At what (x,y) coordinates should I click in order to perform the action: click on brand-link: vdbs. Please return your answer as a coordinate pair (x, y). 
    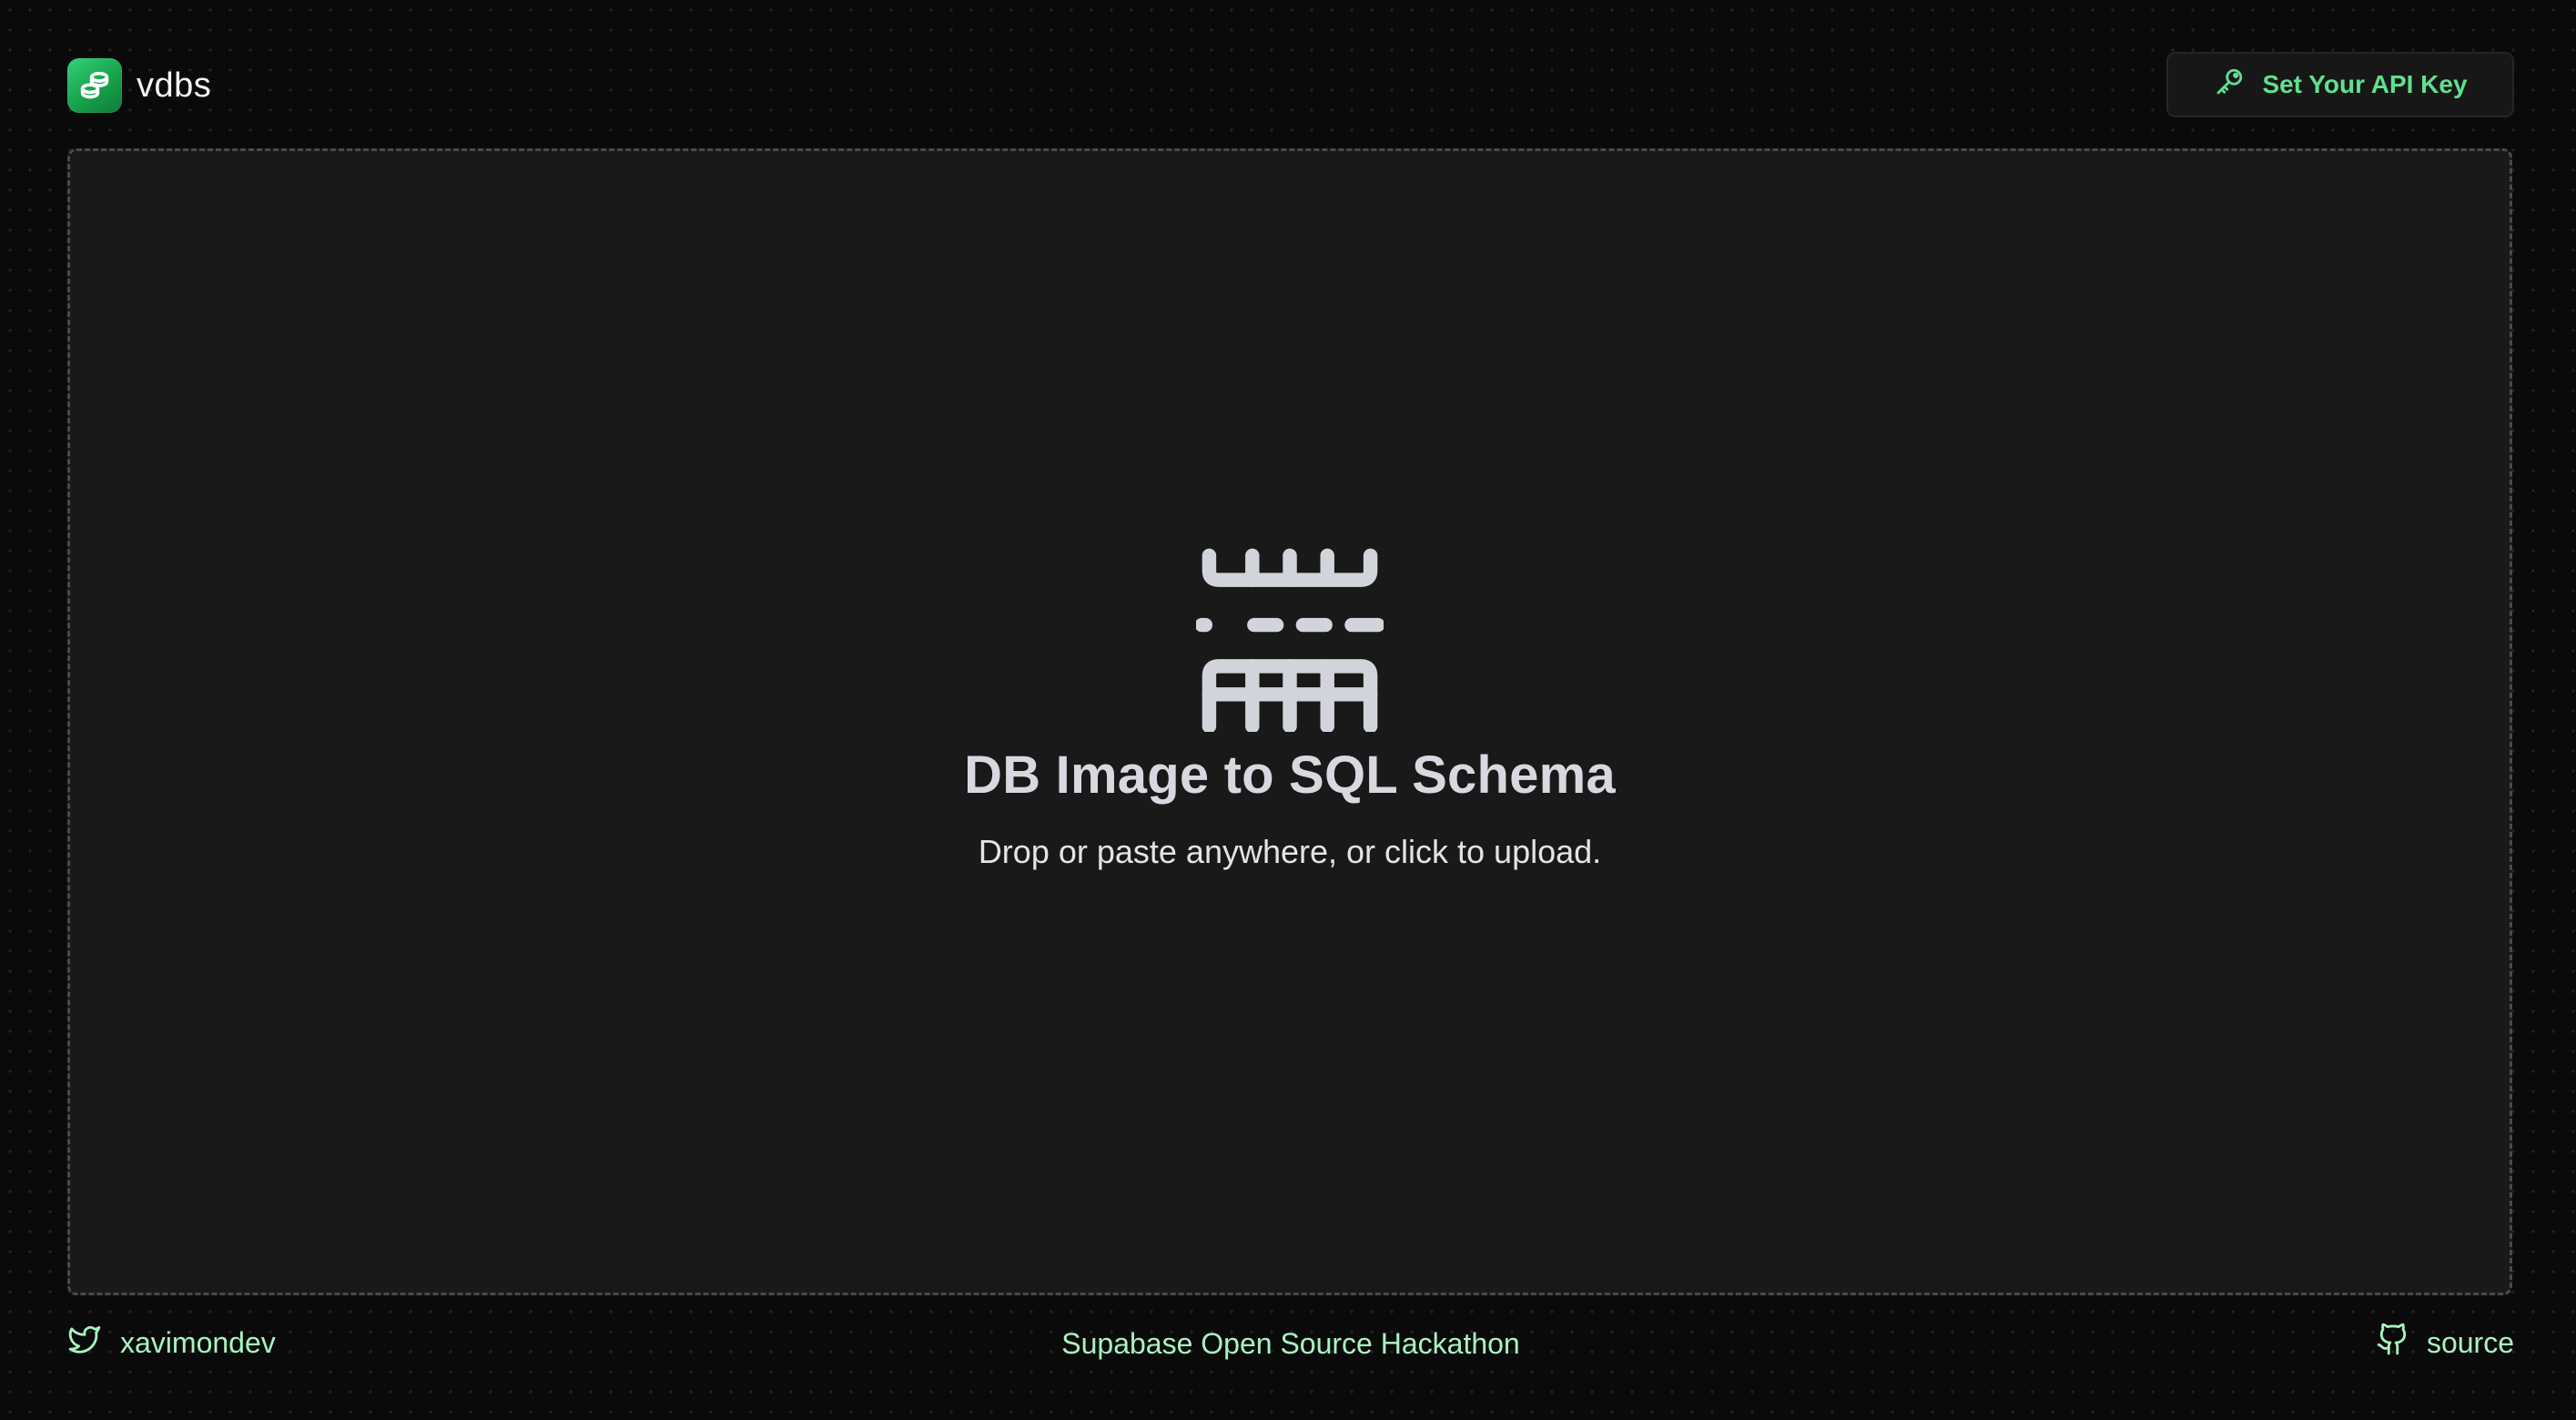
    Looking at the image, I should click on (139, 85).